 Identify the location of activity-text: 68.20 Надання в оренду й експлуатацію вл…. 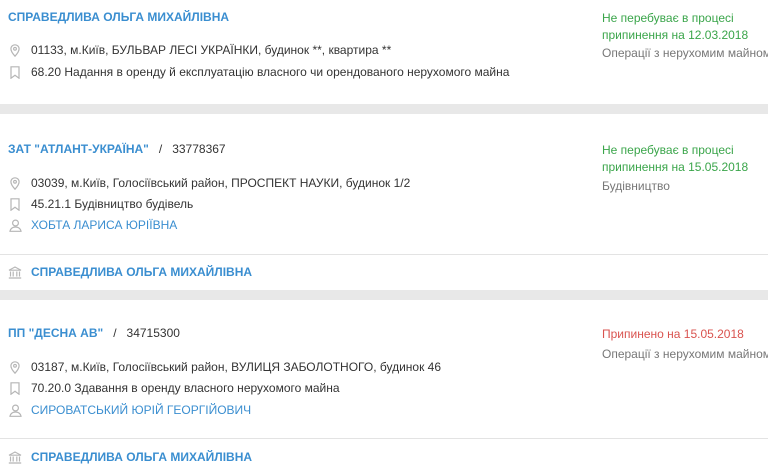
(270, 72).